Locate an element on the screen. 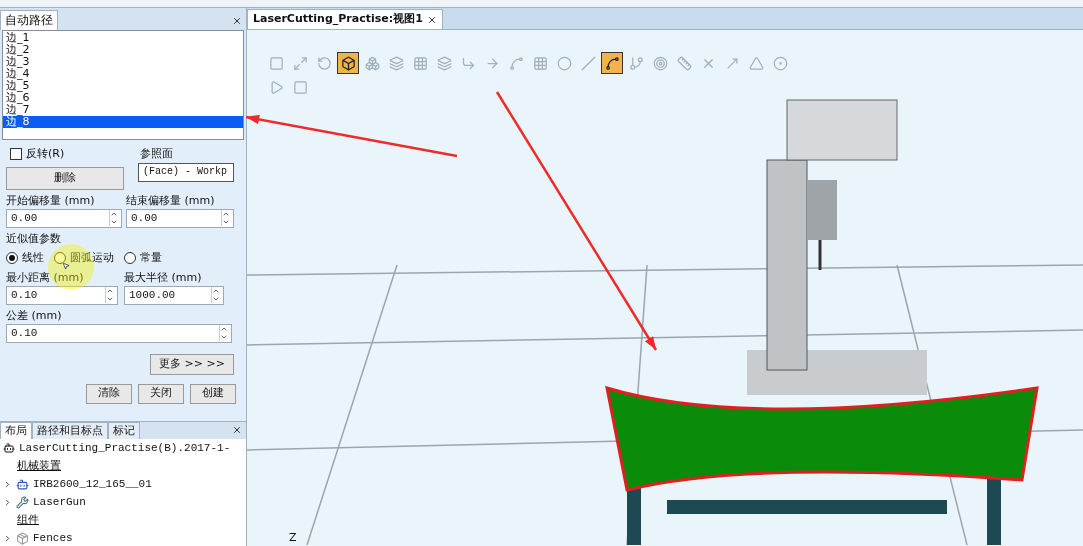  curve-icon is located at coordinates (612, 63).